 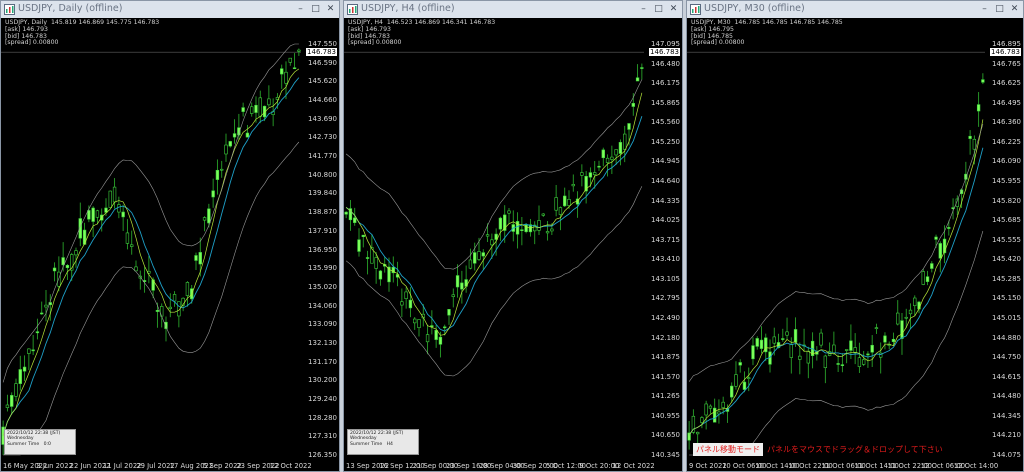 I want to click on clock-line: Wednesday, so click(x=20, y=439).